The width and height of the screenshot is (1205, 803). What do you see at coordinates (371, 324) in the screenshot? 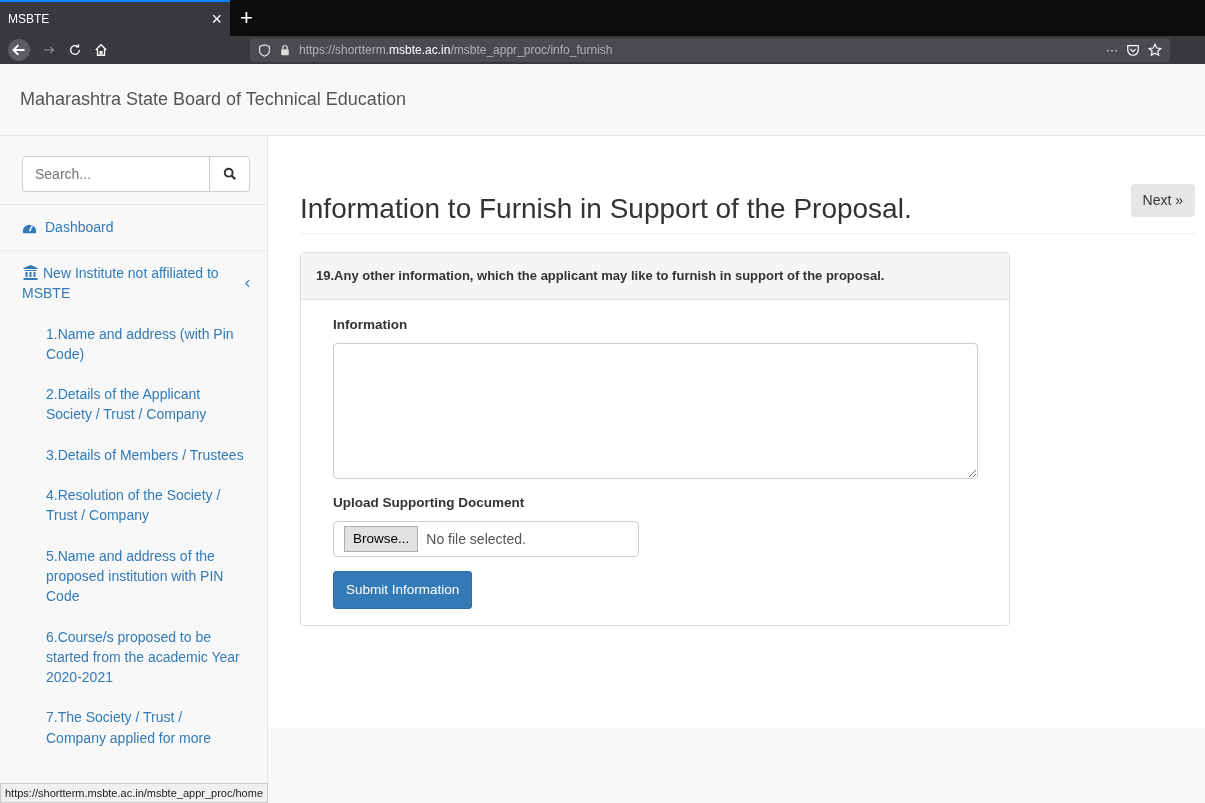
I see `field-label: Information` at bounding box center [371, 324].